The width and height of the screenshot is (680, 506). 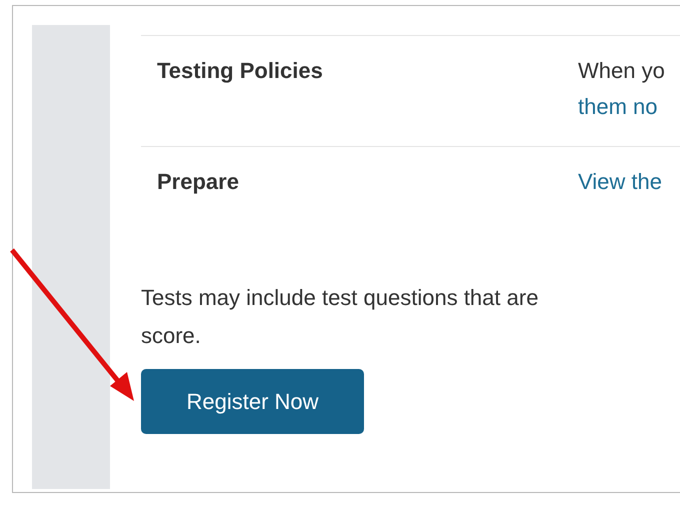 What do you see at coordinates (198, 182) in the screenshot?
I see `detail-label: Prepare` at bounding box center [198, 182].